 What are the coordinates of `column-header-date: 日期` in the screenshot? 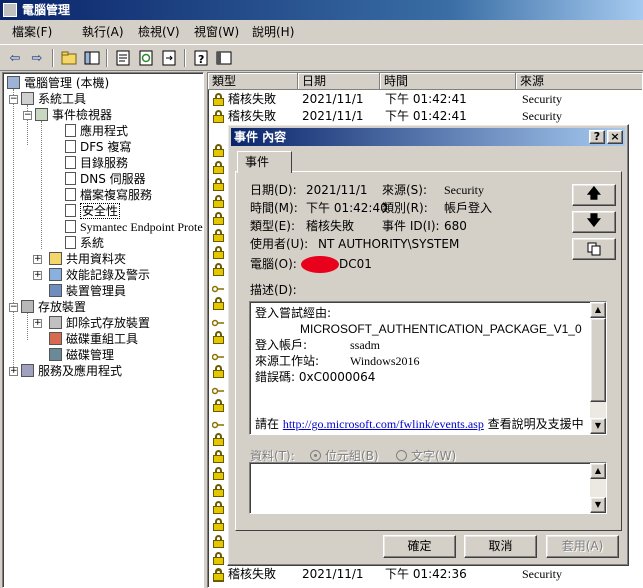 It's located at (339, 81).